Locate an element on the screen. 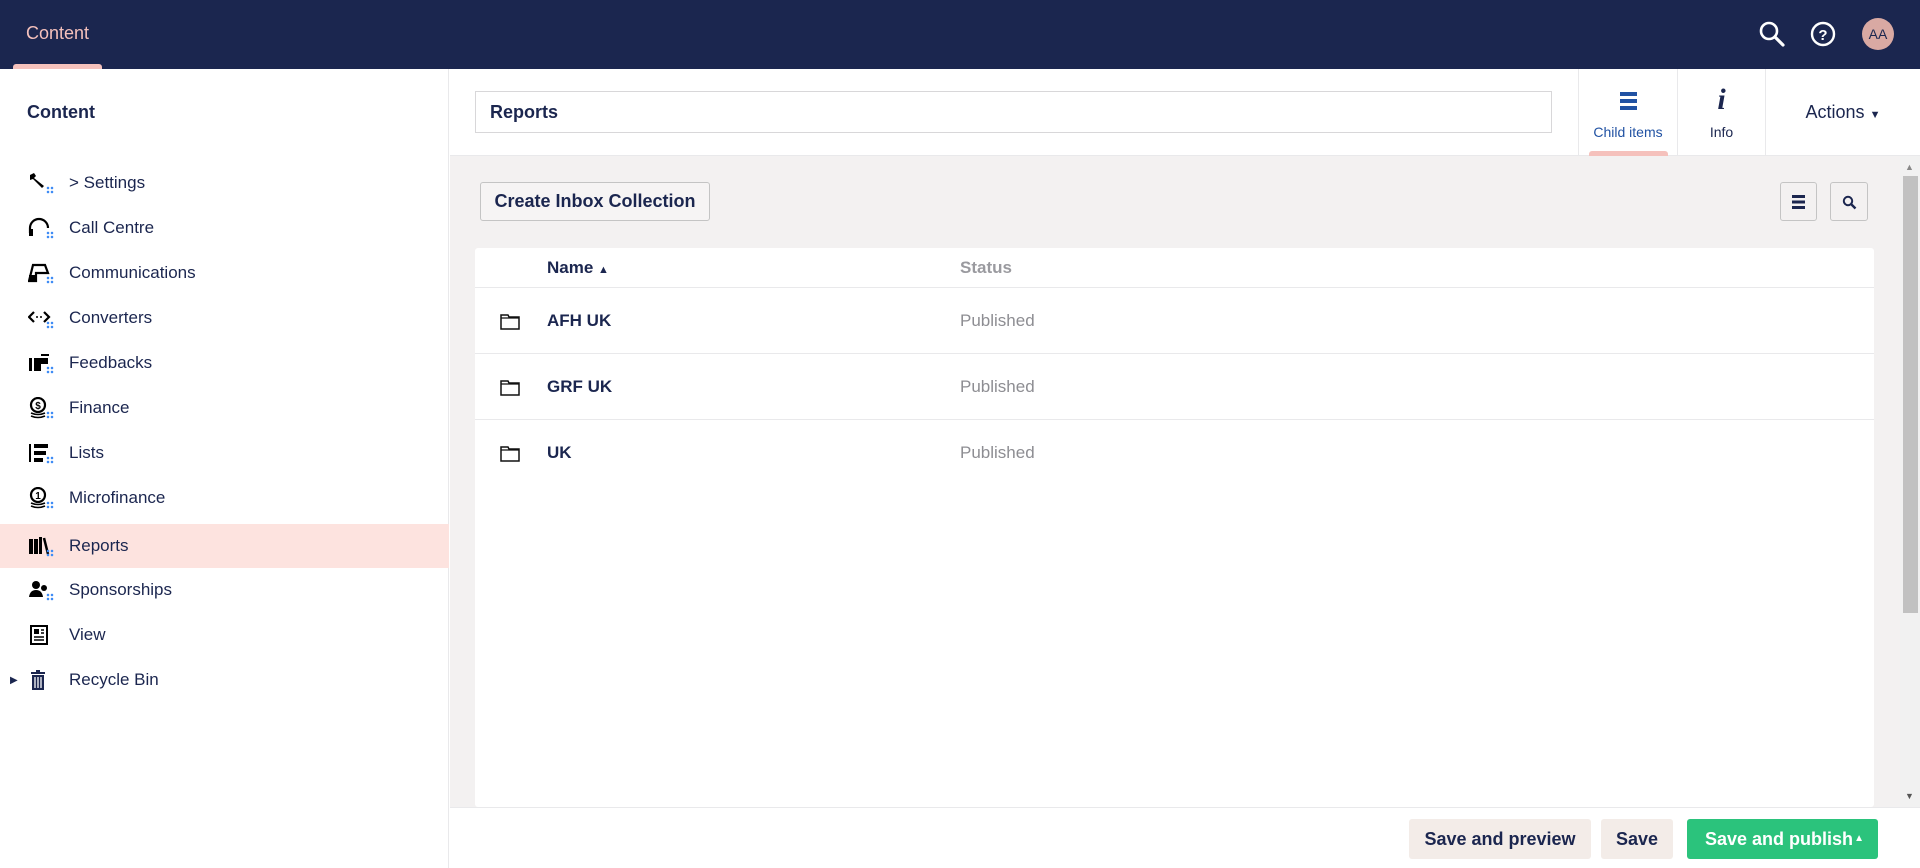 This screenshot has height=868, width=1920. sidebar-item-label: Call Centre is located at coordinates (112, 227).